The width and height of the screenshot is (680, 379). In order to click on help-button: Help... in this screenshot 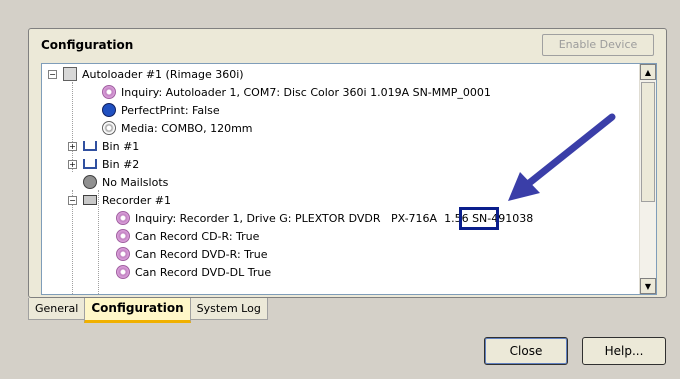, I will do `click(624, 351)`.